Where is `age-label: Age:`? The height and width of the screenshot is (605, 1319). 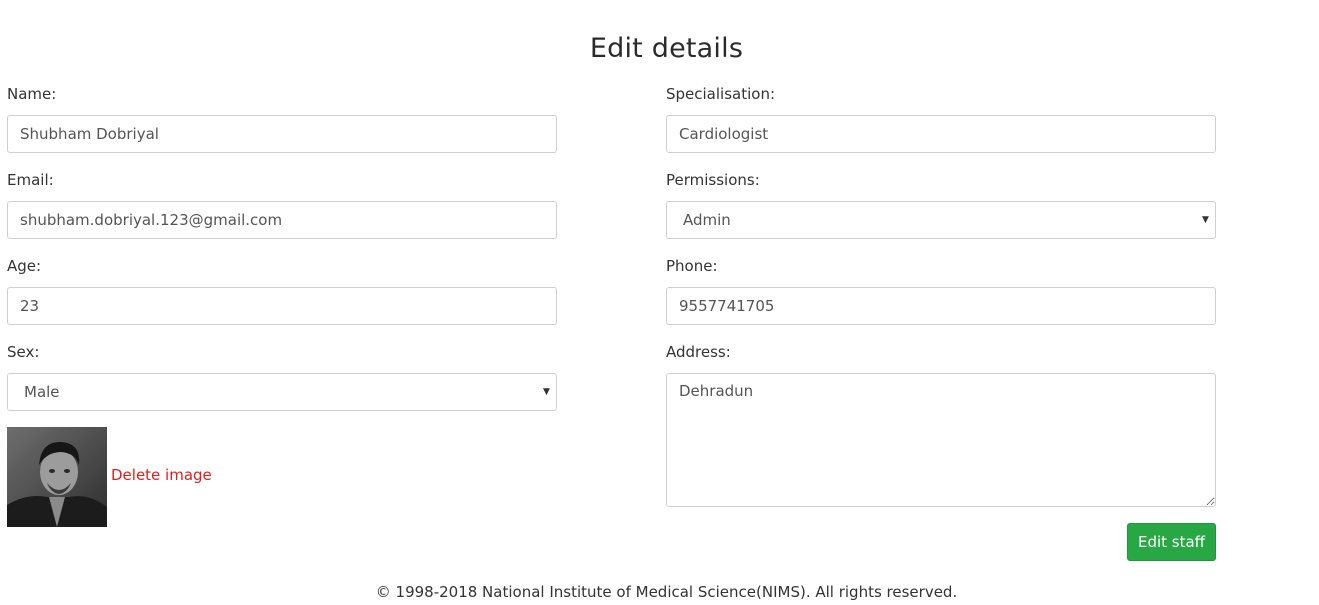
age-label: Age: is located at coordinates (24, 266).